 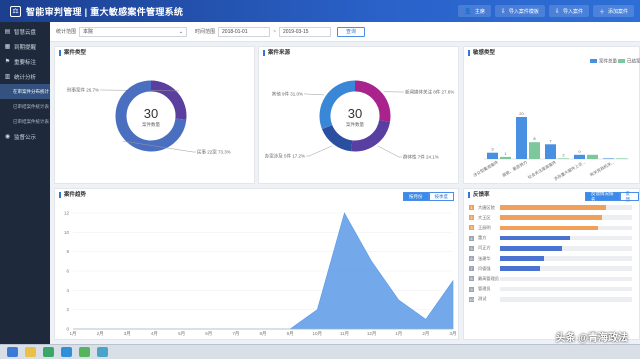 What do you see at coordinates (486, 207) in the screenshot?
I see `ranking-name: 大唐区院` at bounding box center [486, 207].